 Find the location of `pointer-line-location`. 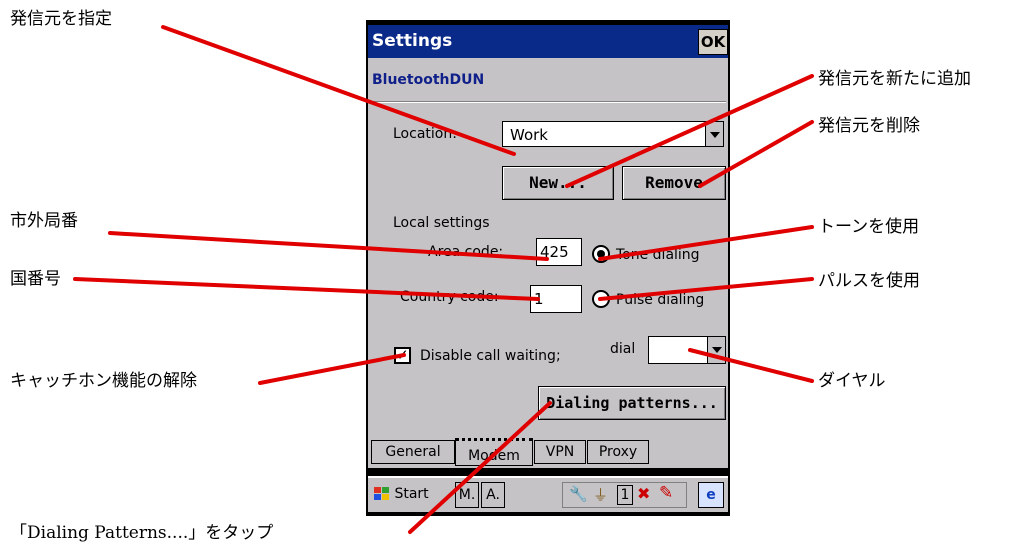

pointer-line-location is located at coordinates (338, 90).